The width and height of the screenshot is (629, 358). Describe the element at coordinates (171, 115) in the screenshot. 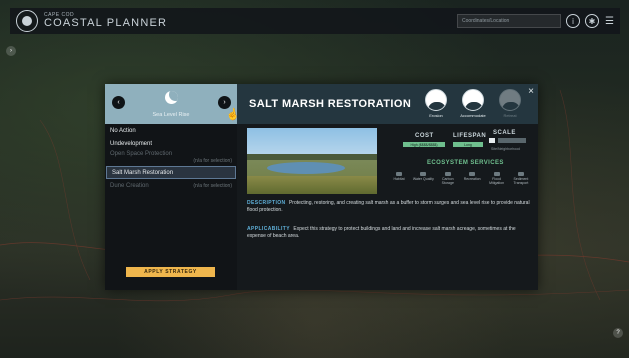

I see `sea-level-rise-label: Sea Level Rise` at that location.